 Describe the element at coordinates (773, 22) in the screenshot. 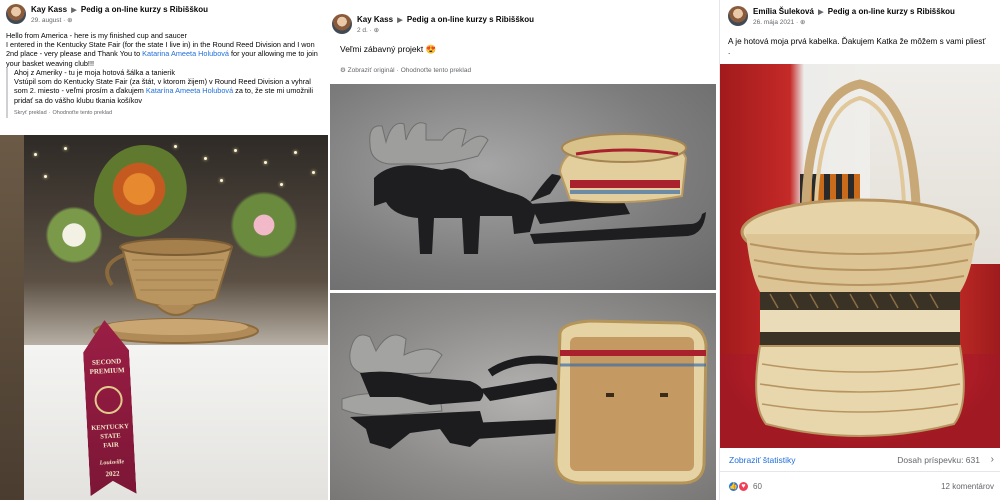

I see `post-date: 26. mája 2021` at that location.